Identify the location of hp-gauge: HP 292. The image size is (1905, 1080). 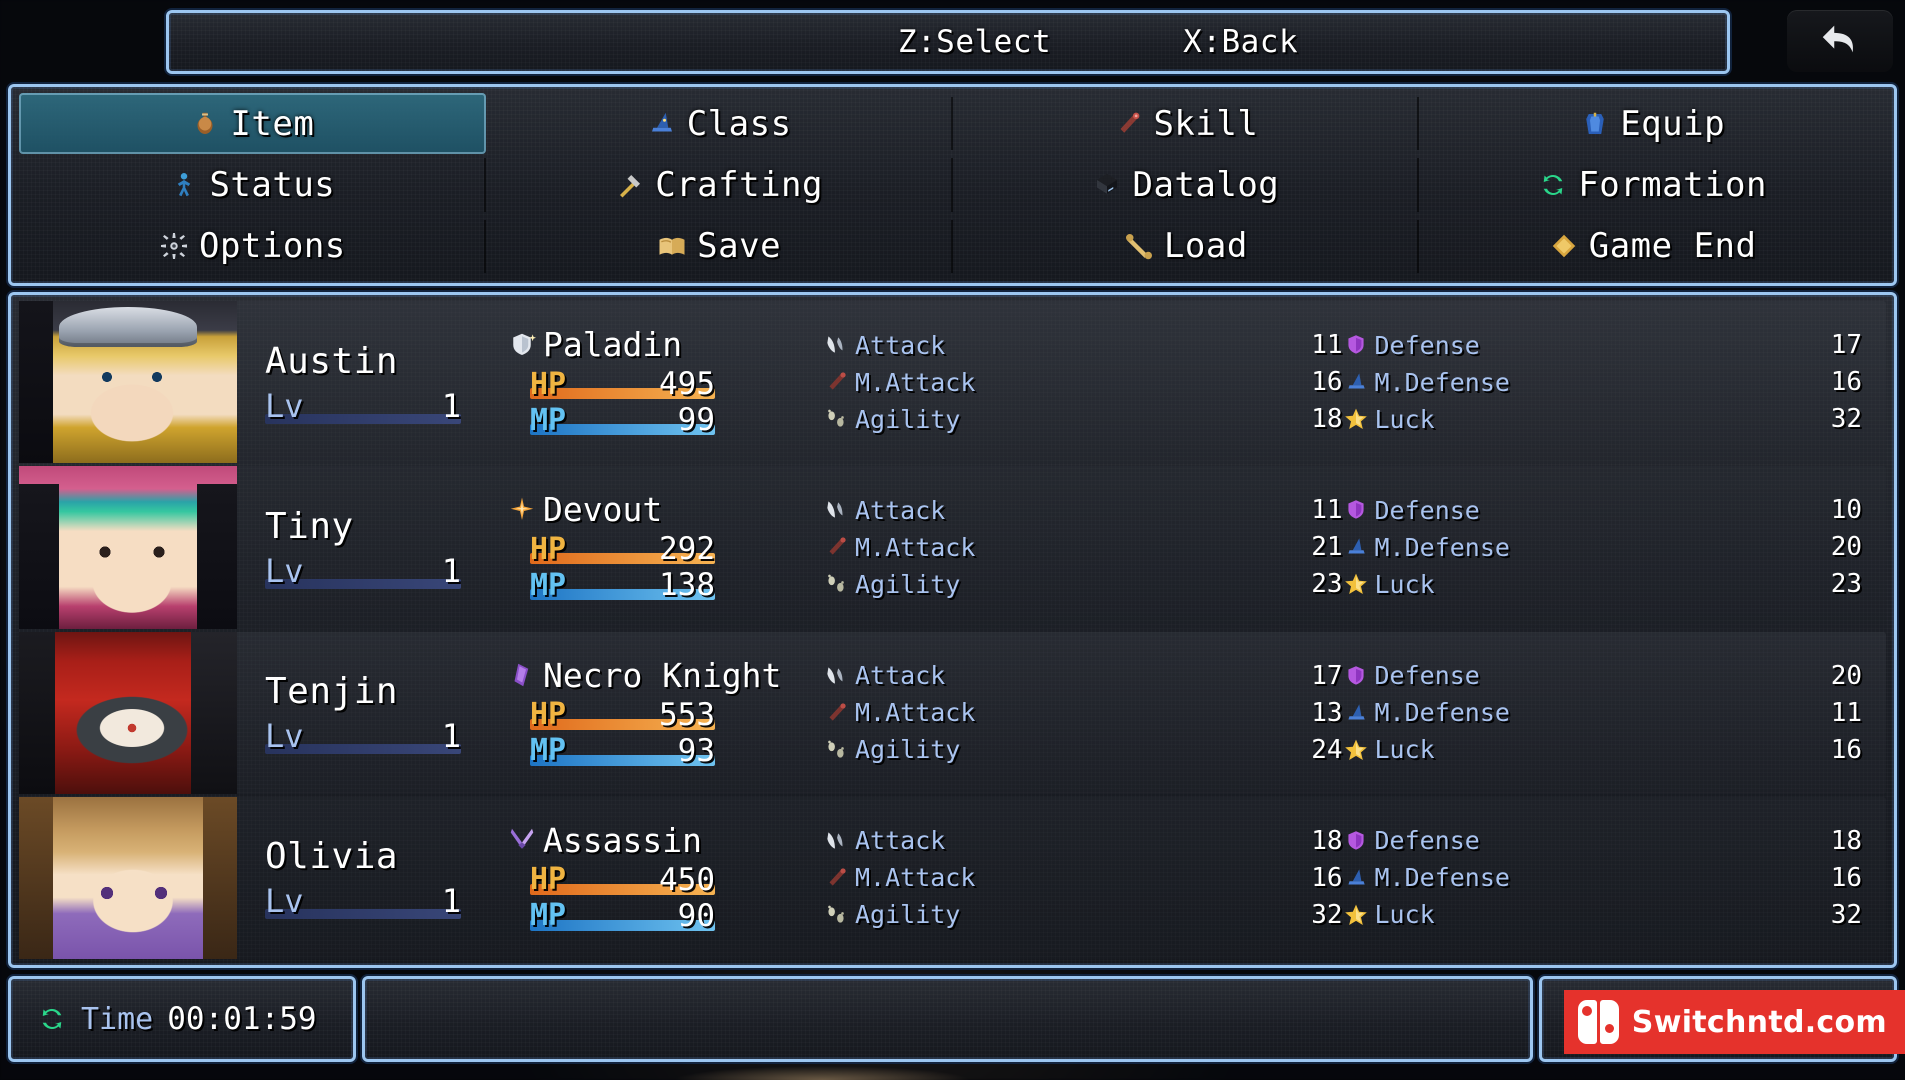
(622, 549).